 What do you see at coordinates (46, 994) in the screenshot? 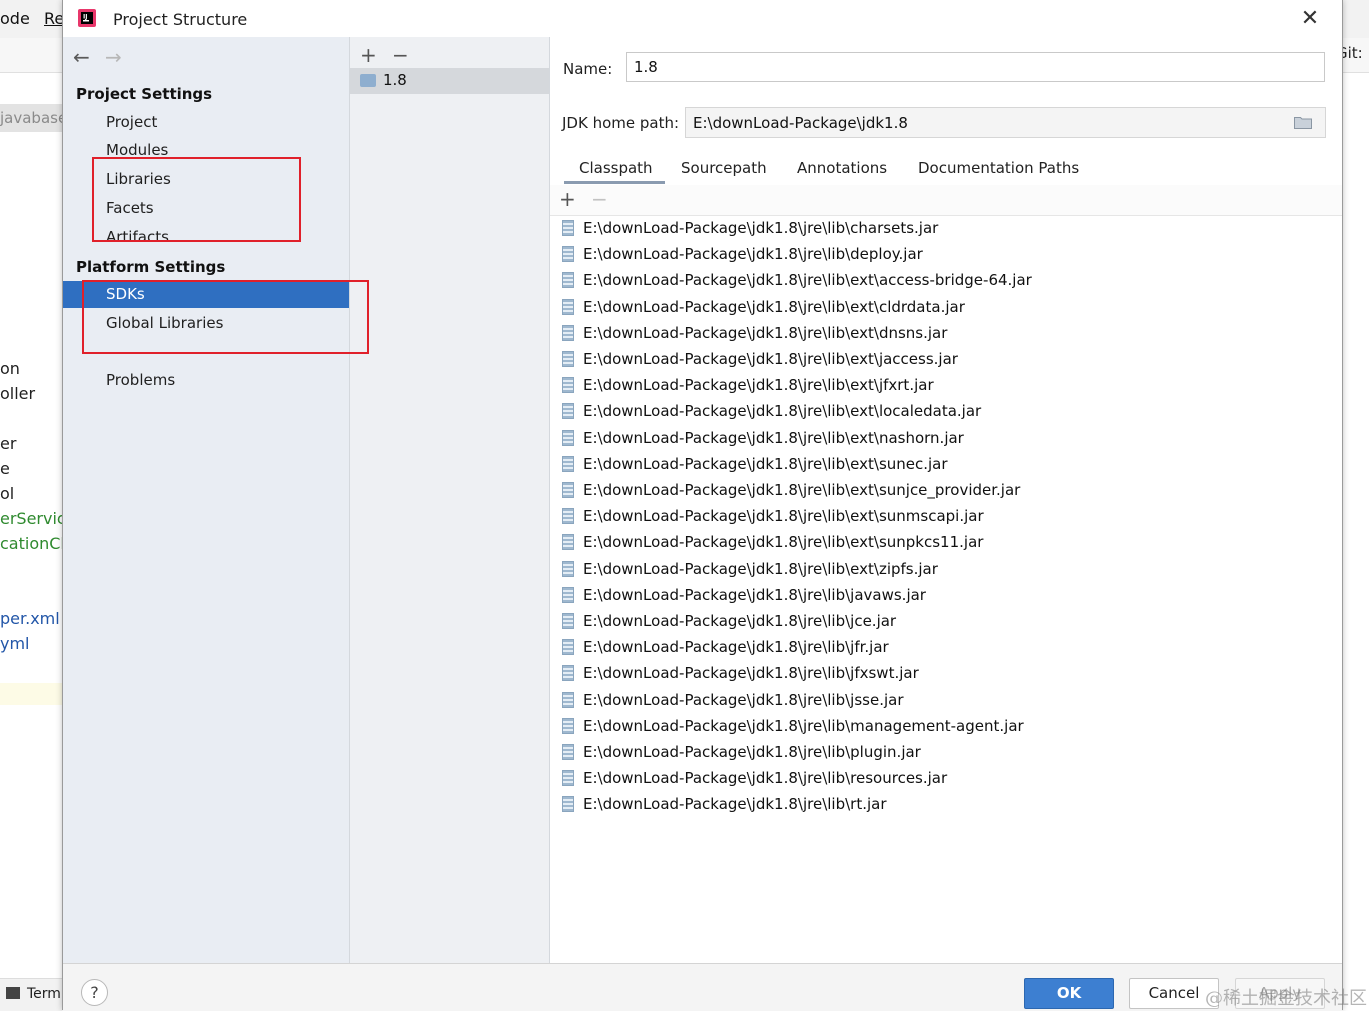
I see `terminal-tab-label: Termi` at bounding box center [46, 994].